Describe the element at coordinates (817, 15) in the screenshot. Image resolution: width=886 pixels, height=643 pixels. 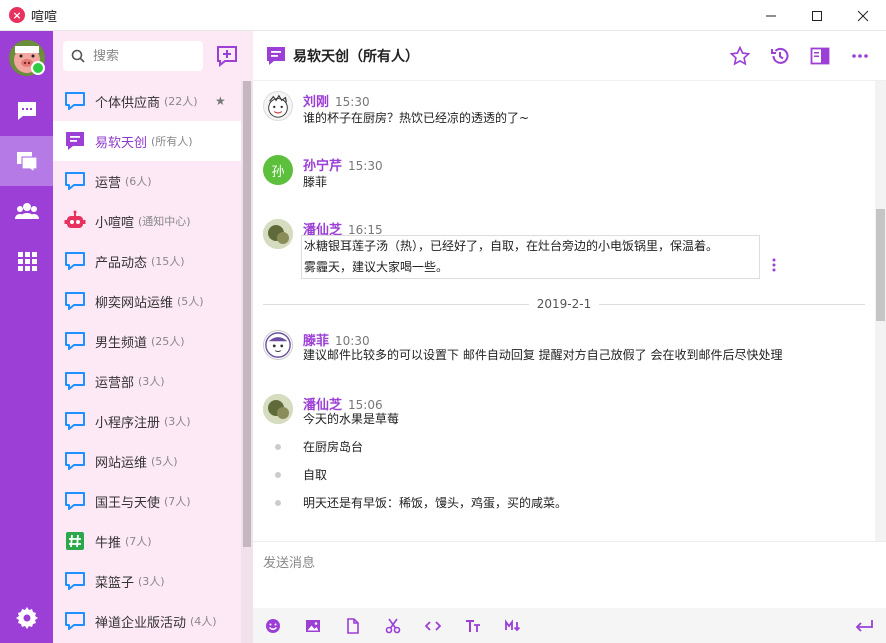
I see `maximize-button` at that location.